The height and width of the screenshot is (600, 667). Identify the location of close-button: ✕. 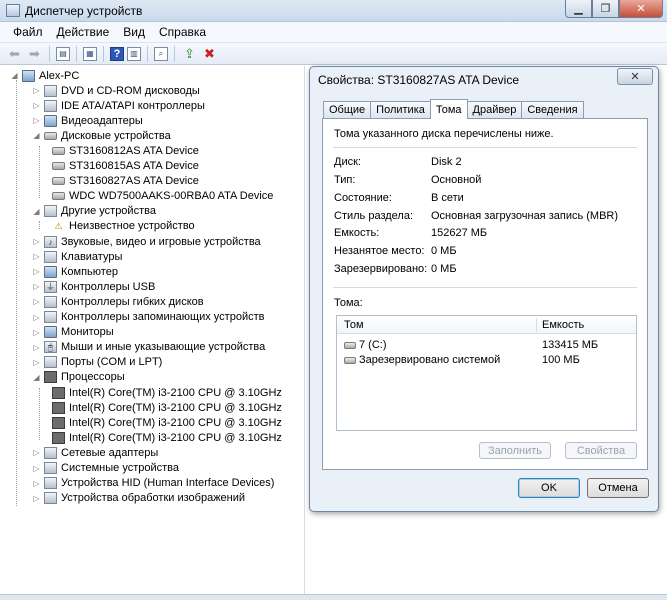
(641, 9).